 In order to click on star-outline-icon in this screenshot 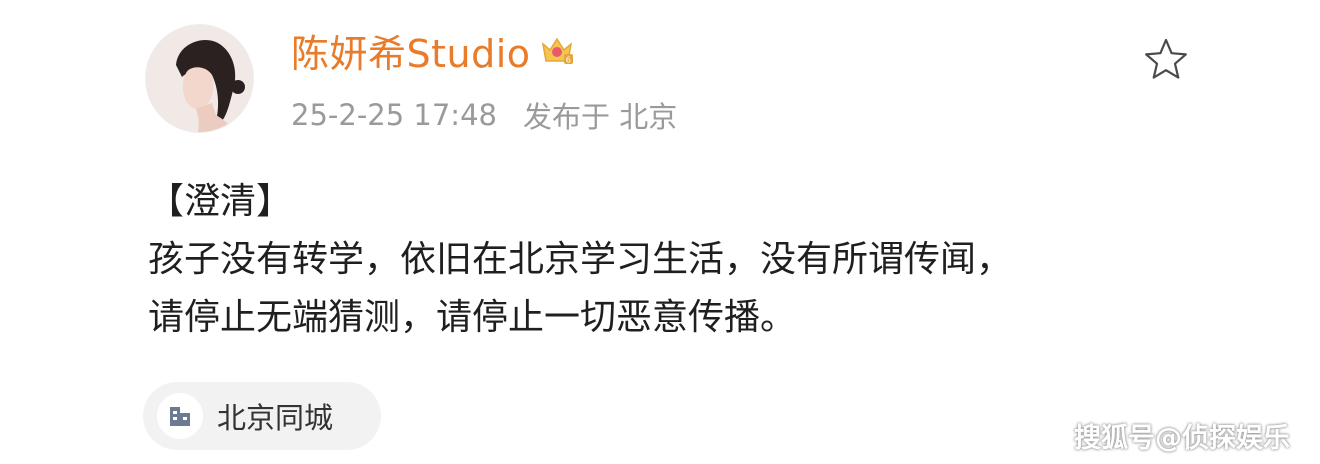, I will do `click(1166, 59)`.